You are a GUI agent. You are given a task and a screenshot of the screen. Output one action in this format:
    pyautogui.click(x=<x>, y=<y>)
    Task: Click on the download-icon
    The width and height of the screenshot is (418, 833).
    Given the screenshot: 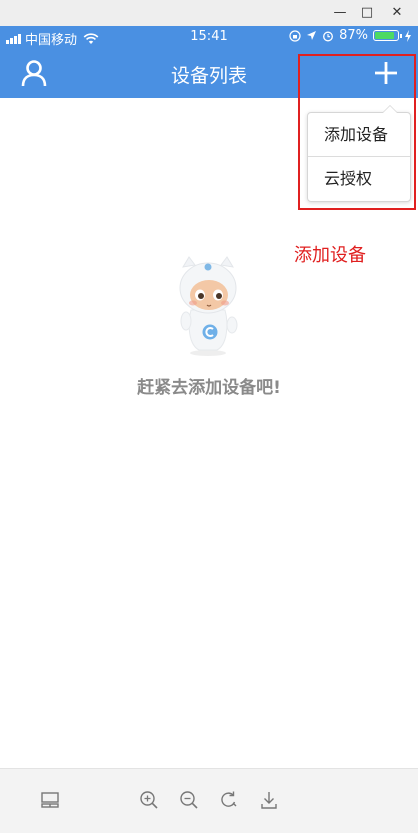 What is the action you would take?
    pyautogui.click(x=269, y=800)
    